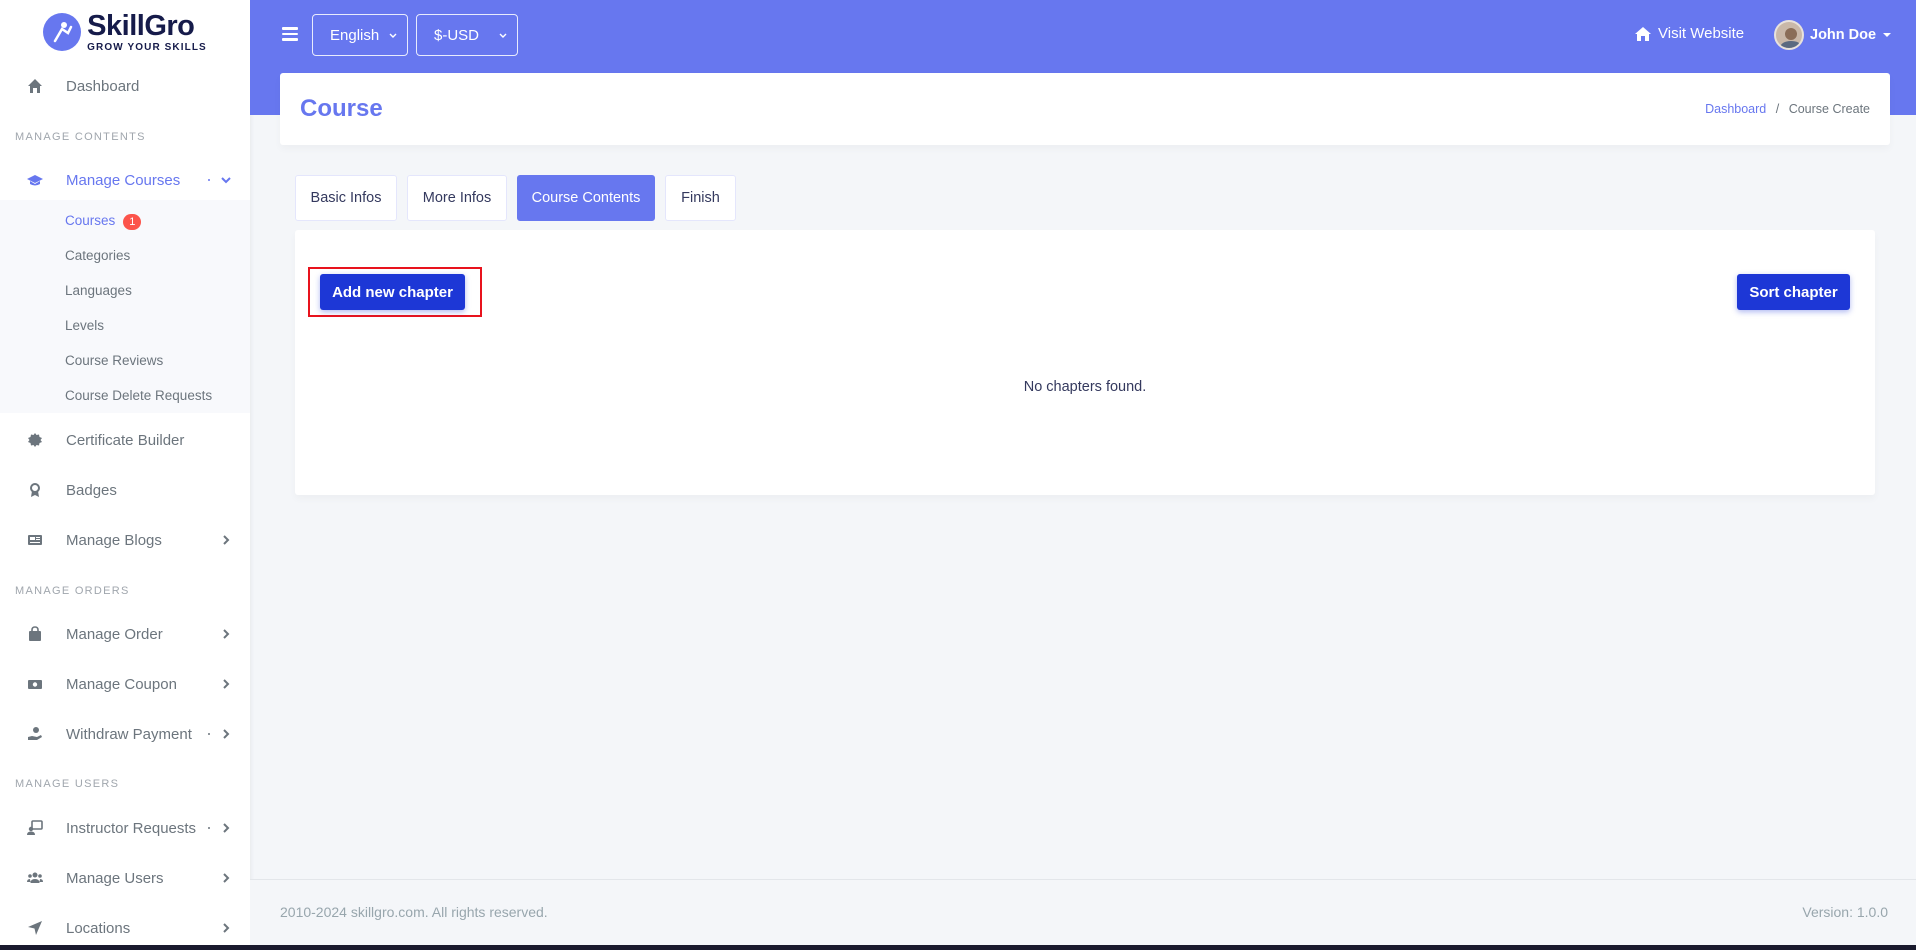 The height and width of the screenshot is (950, 1916). What do you see at coordinates (1845, 912) in the screenshot?
I see `version-text: Version: 1.0.0` at bounding box center [1845, 912].